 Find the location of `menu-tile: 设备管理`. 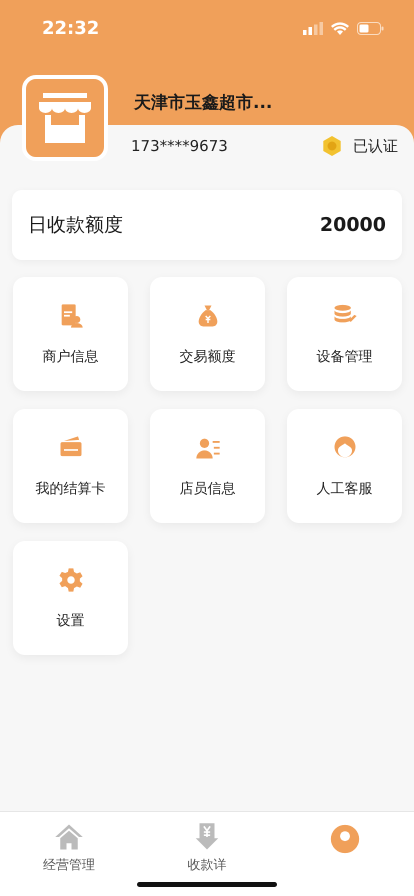

menu-tile: 设备管理 is located at coordinates (344, 334).